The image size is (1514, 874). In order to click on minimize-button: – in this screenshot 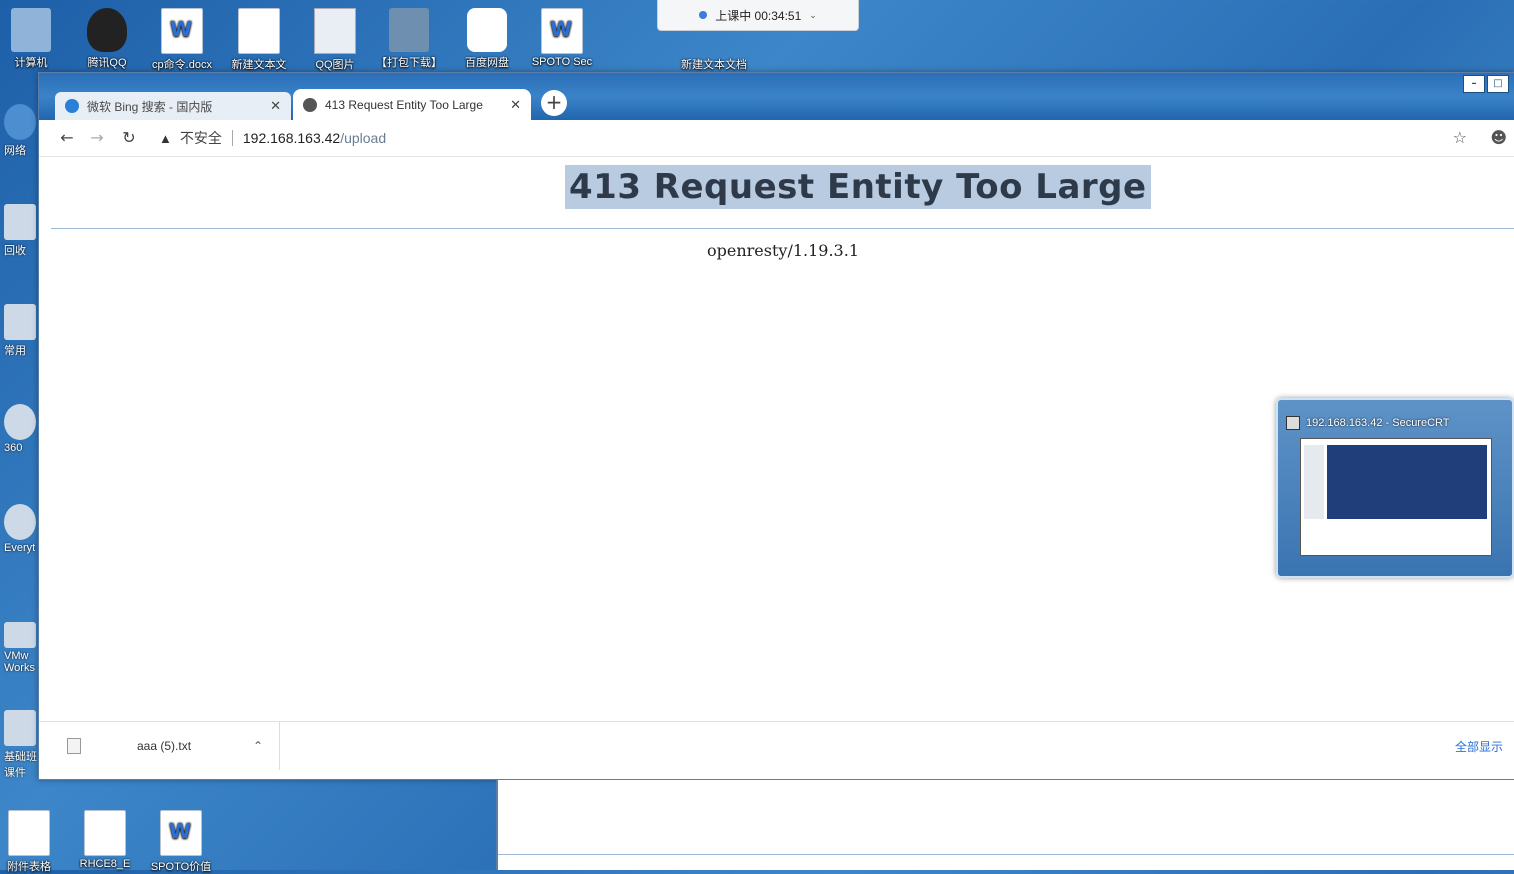, I will do `click(1474, 84)`.